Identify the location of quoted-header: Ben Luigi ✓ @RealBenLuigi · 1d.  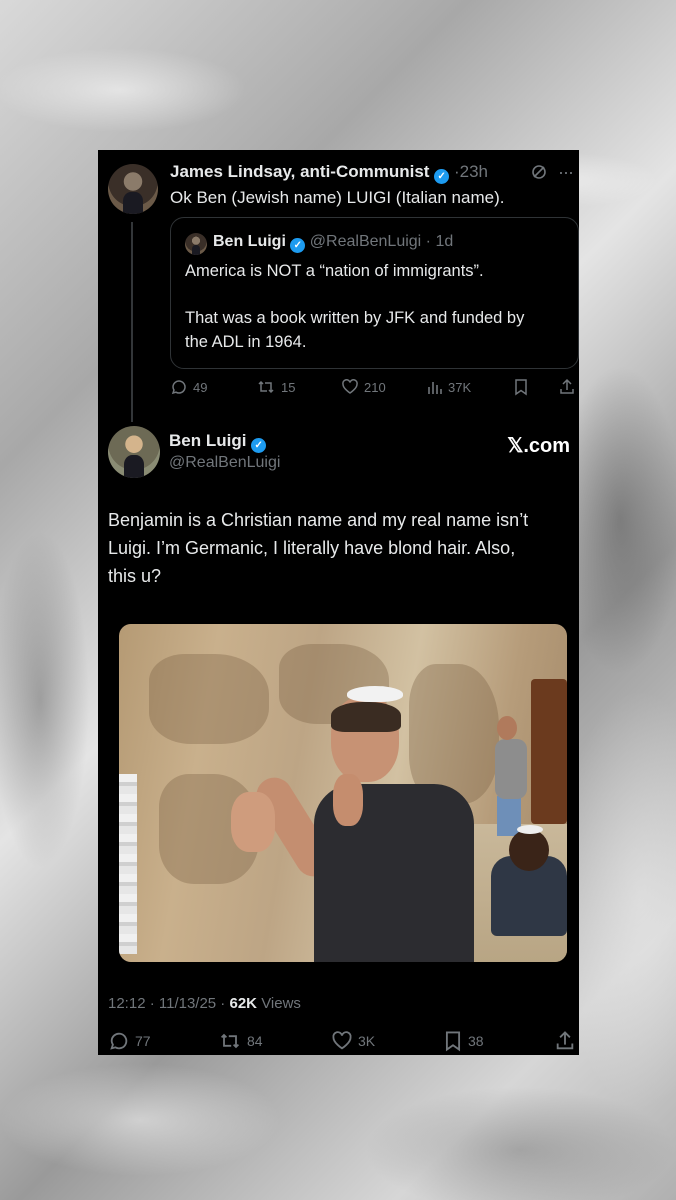
(333, 243).